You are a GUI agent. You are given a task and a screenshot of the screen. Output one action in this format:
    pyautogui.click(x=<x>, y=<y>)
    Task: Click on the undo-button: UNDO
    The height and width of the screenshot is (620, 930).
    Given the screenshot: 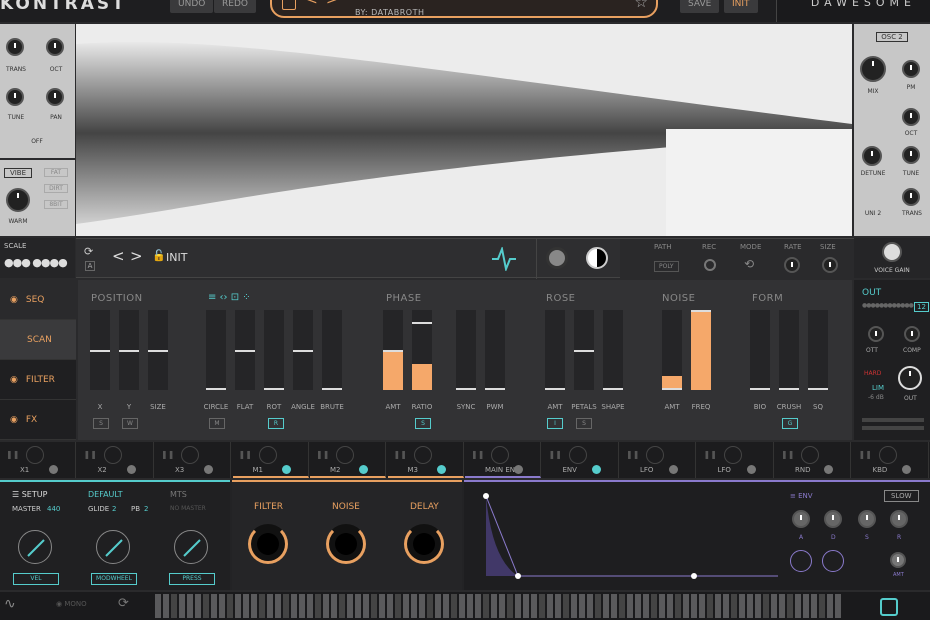 What is the action you would take?
    pyautogui.click(x=192, y=6)
    